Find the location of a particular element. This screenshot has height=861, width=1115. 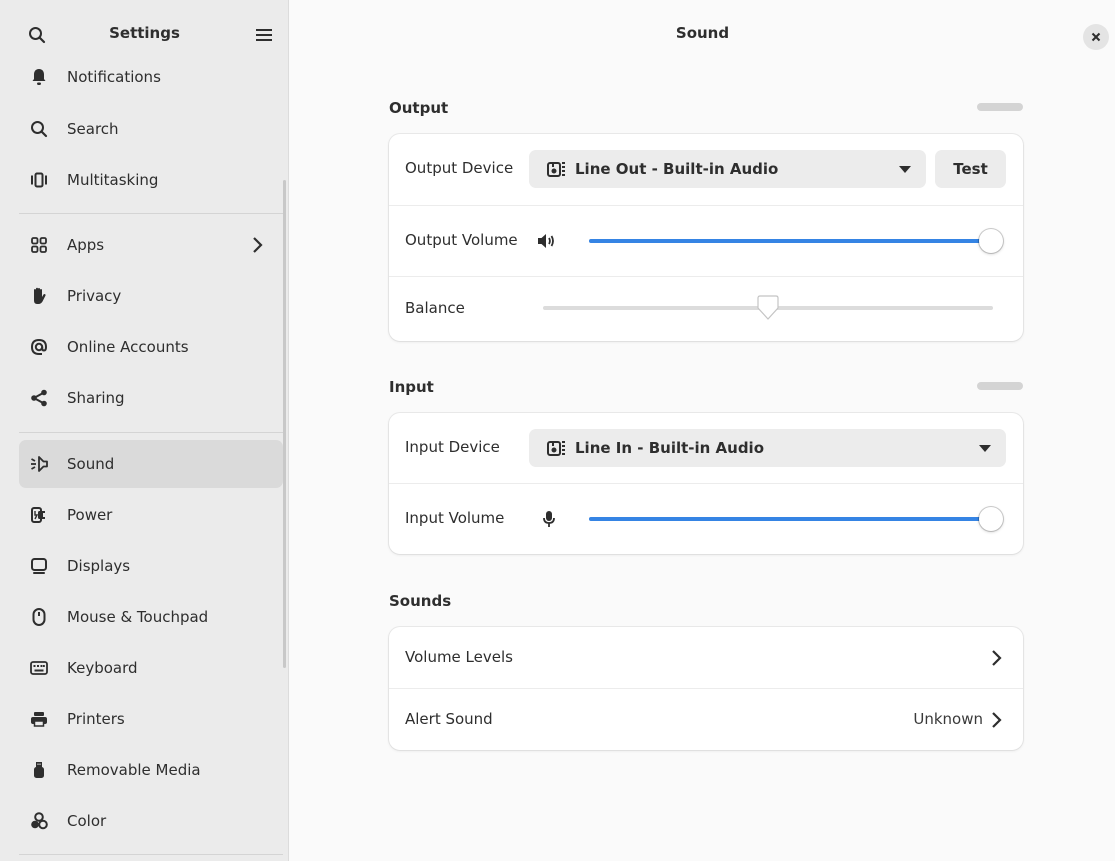

sounds-card: Volume Levels Alert Sound Unknown is located at coordinates (706, 688).